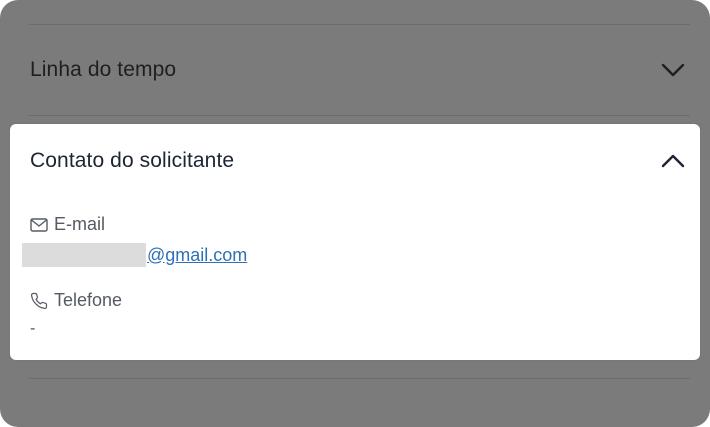  I want to click on mail-icon, so click(39, 224).